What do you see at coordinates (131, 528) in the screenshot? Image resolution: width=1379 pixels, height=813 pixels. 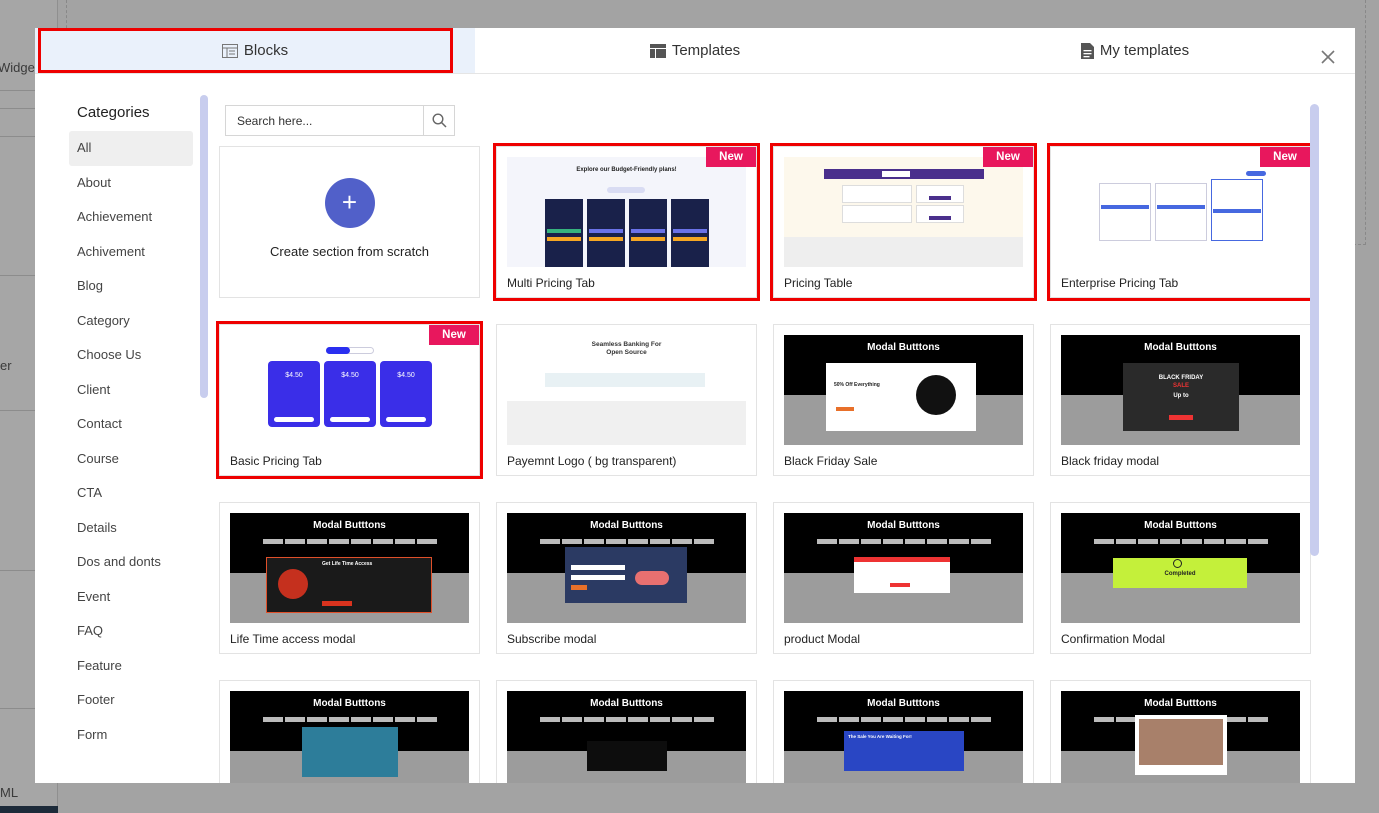 I see `category-item-details: Details` at bounding box center [131, 528].